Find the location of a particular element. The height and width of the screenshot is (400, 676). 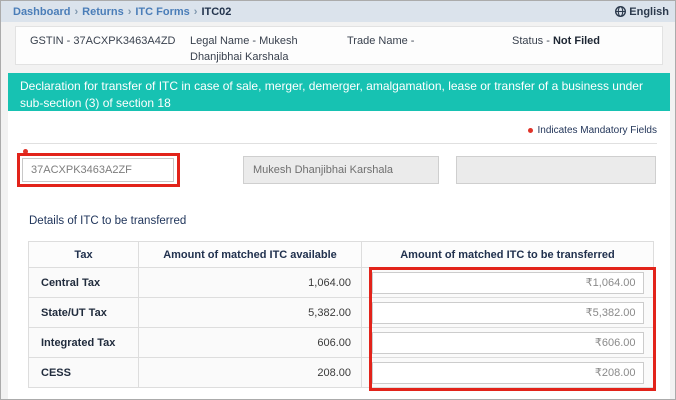

trade-name-text: Trade Name - is located at coordinates (381, 41).